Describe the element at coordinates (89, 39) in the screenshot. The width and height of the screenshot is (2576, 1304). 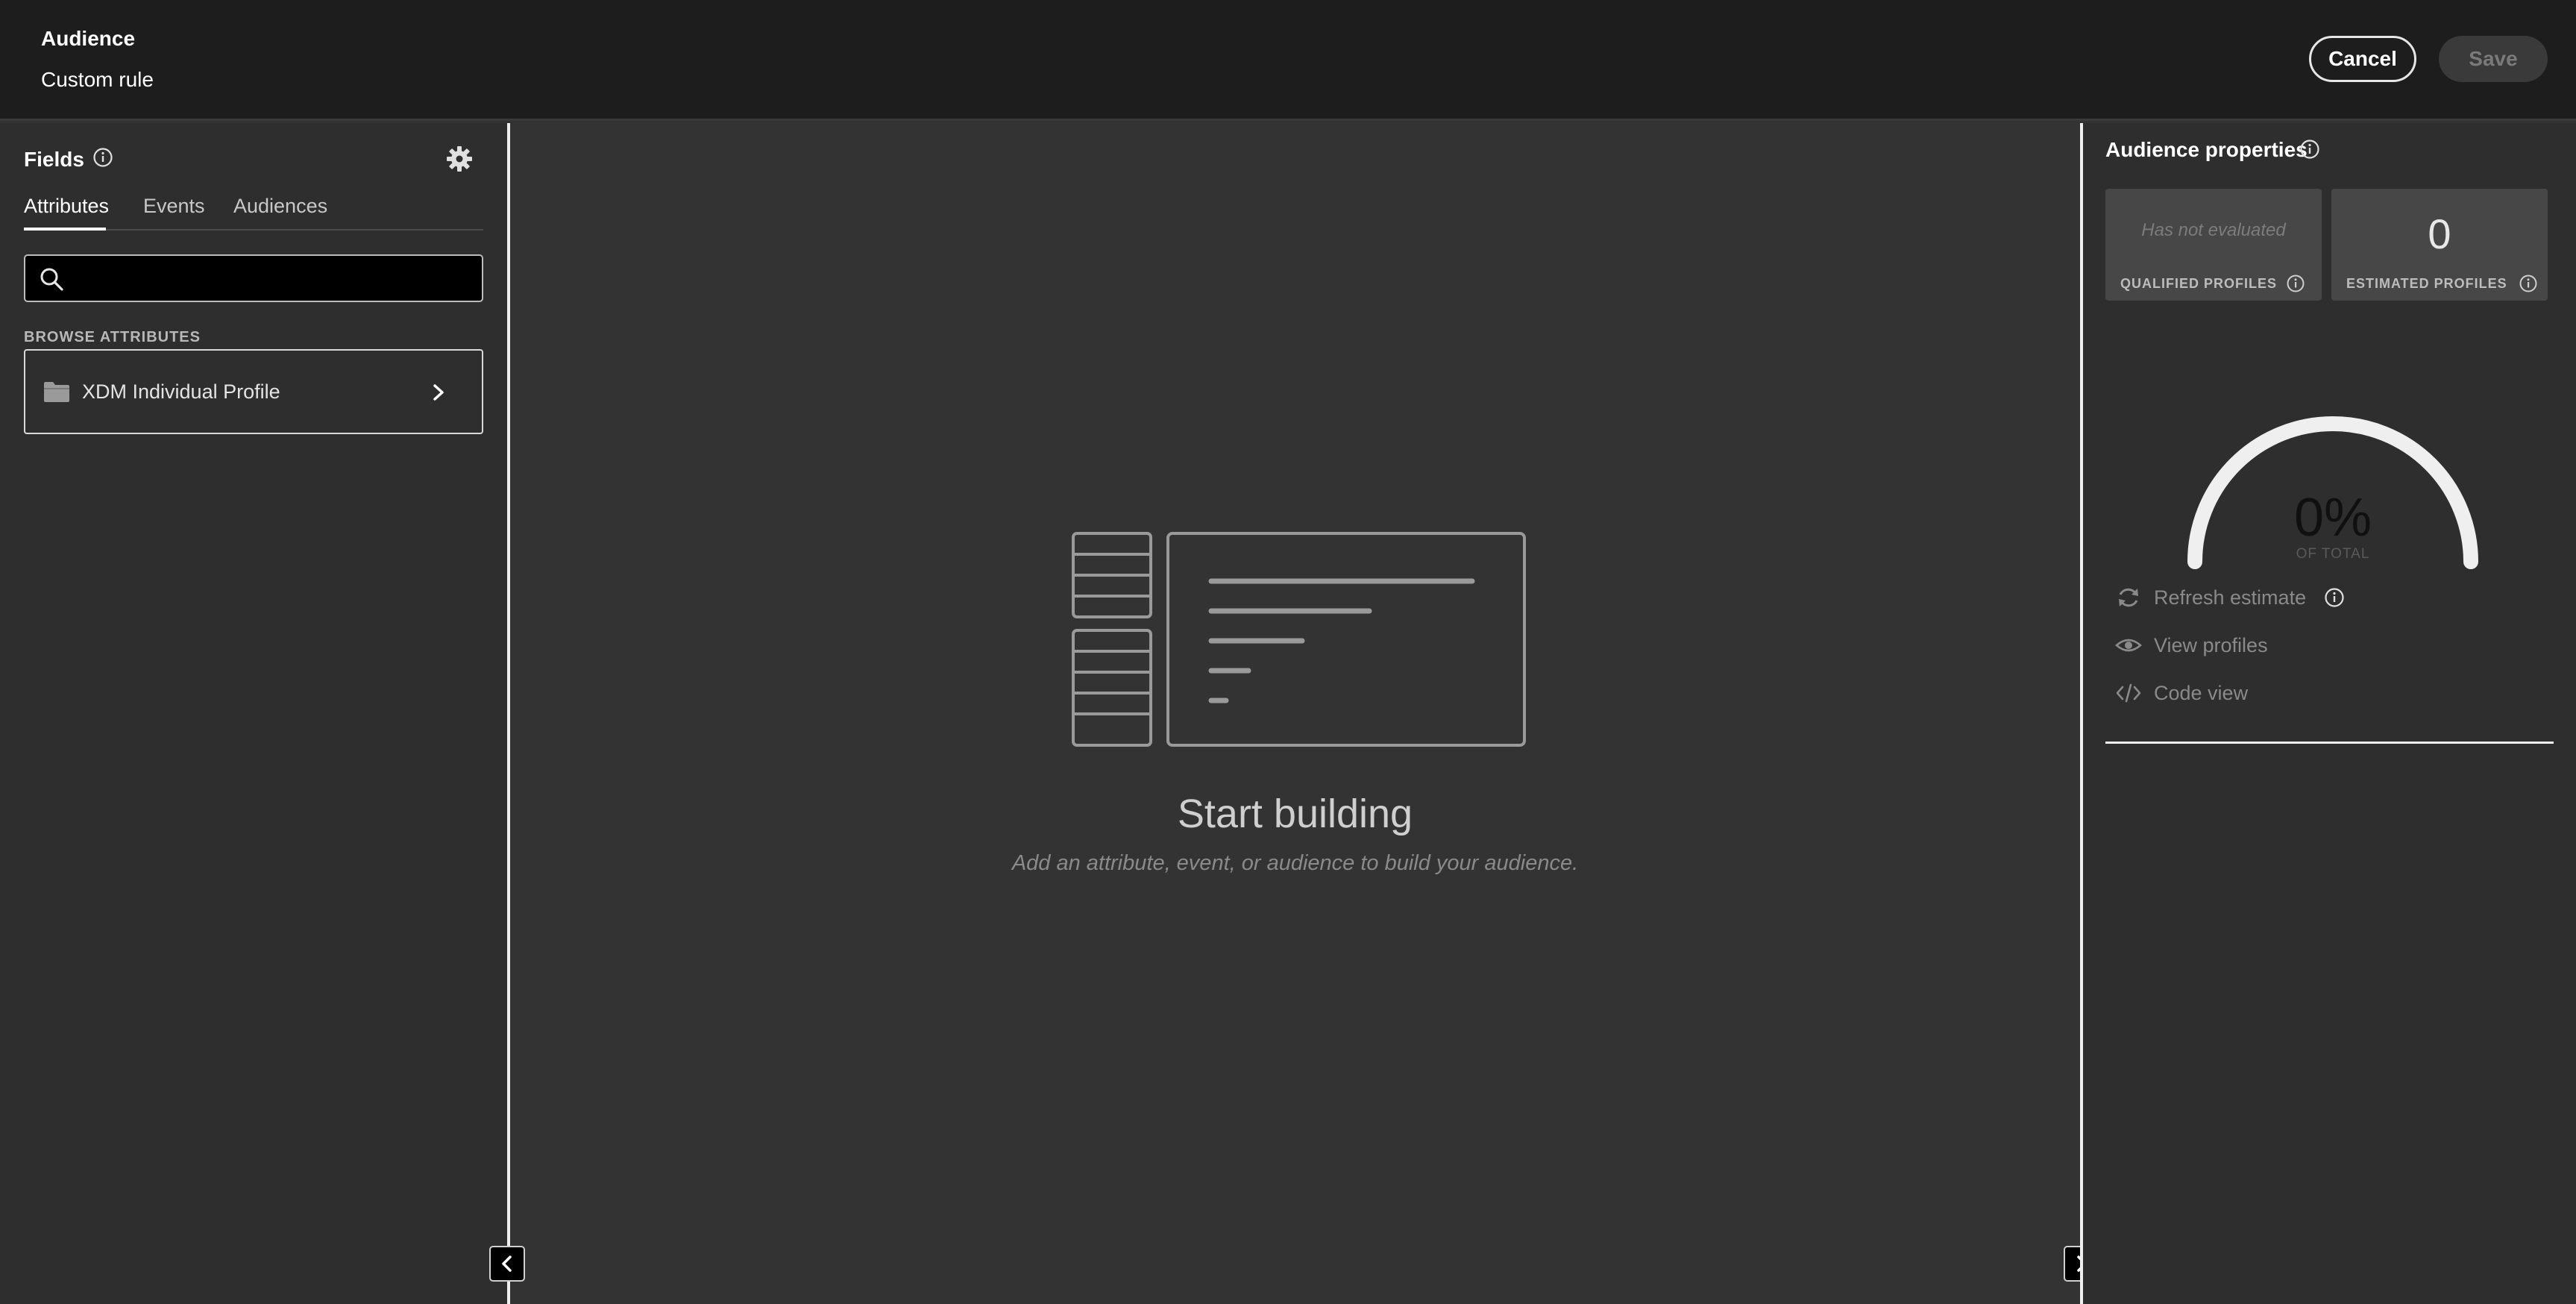
I see `page-title: Audience` at that location.